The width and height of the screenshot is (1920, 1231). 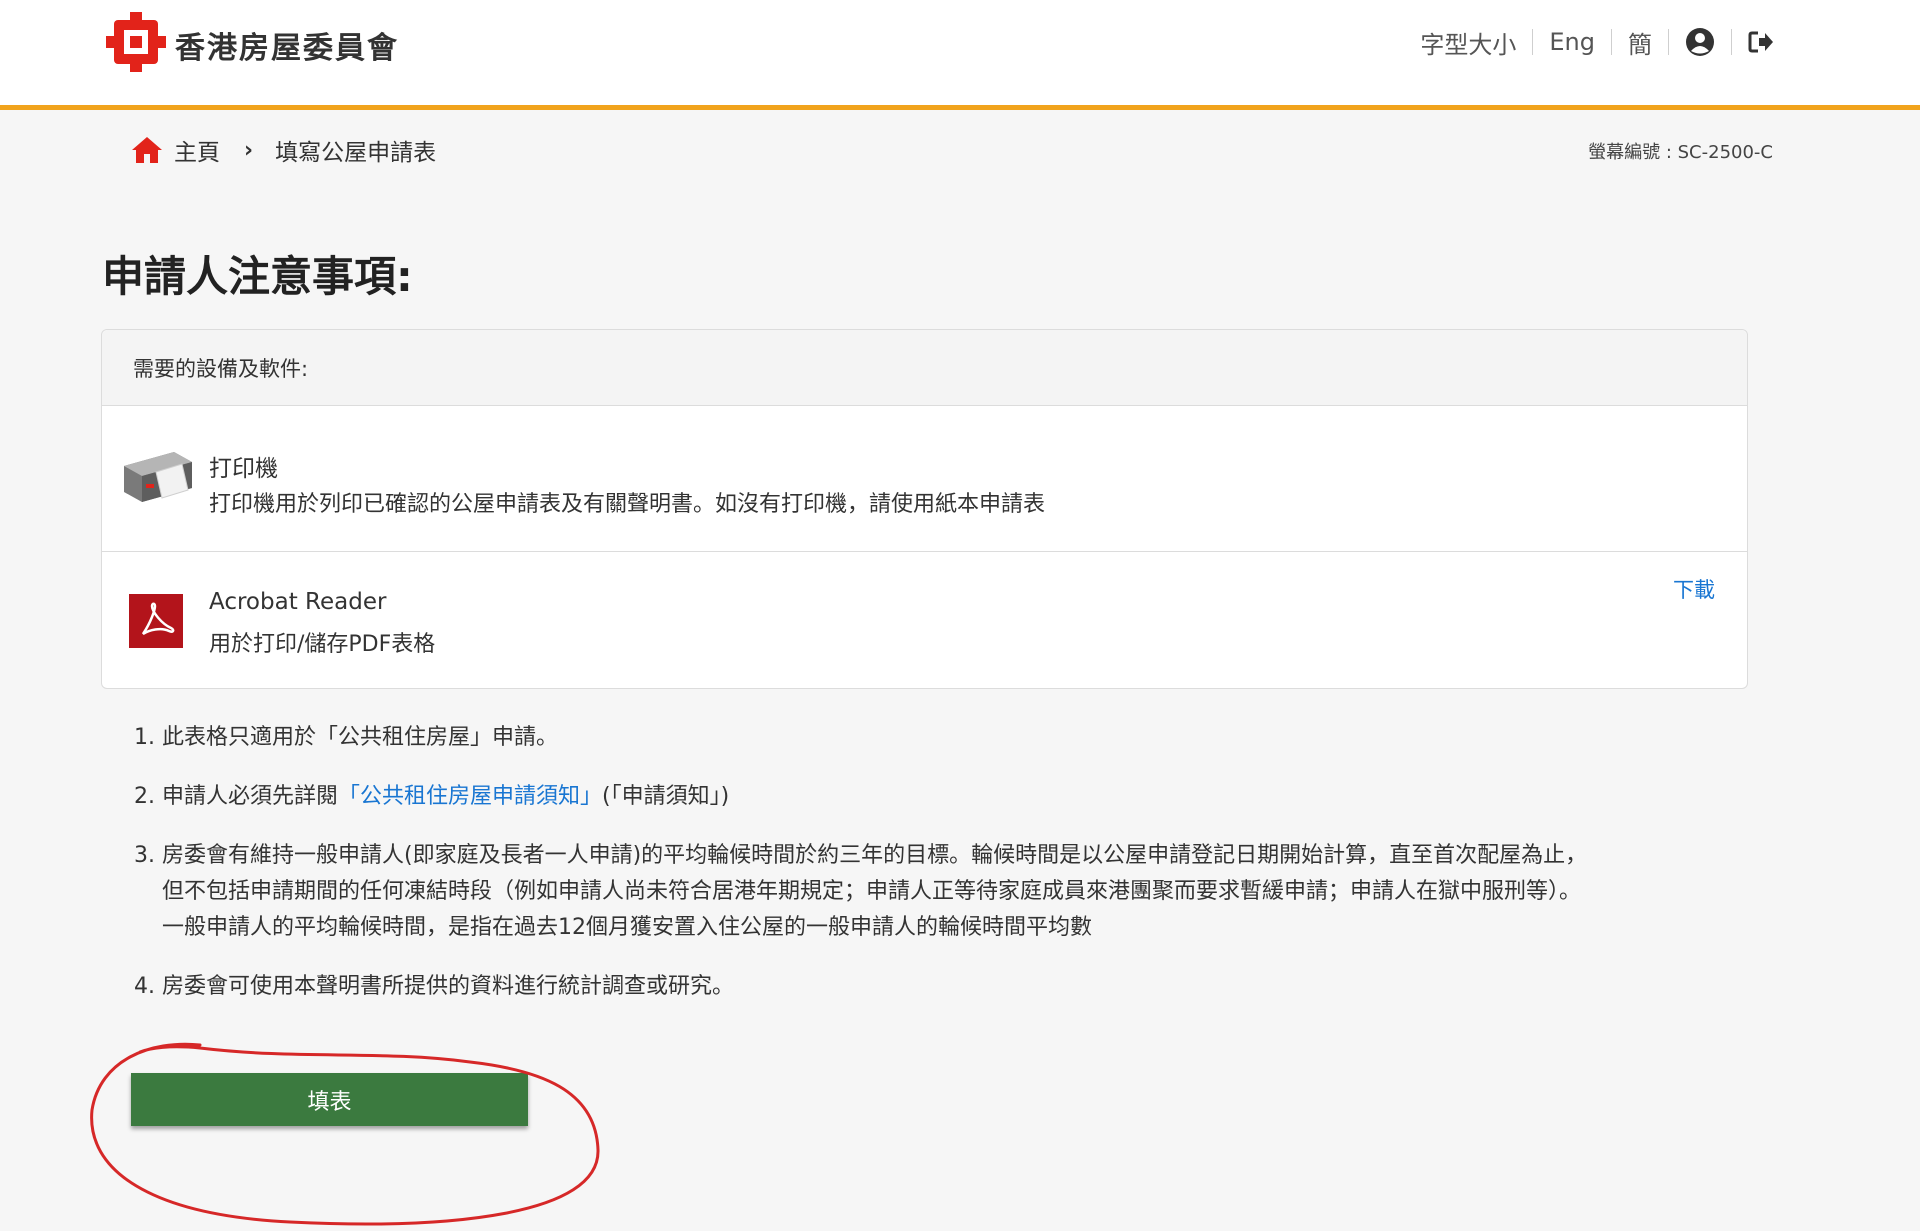 I want to click on top-navigation: 字型大小 Eng 簡, so click(x=1597, y=42).